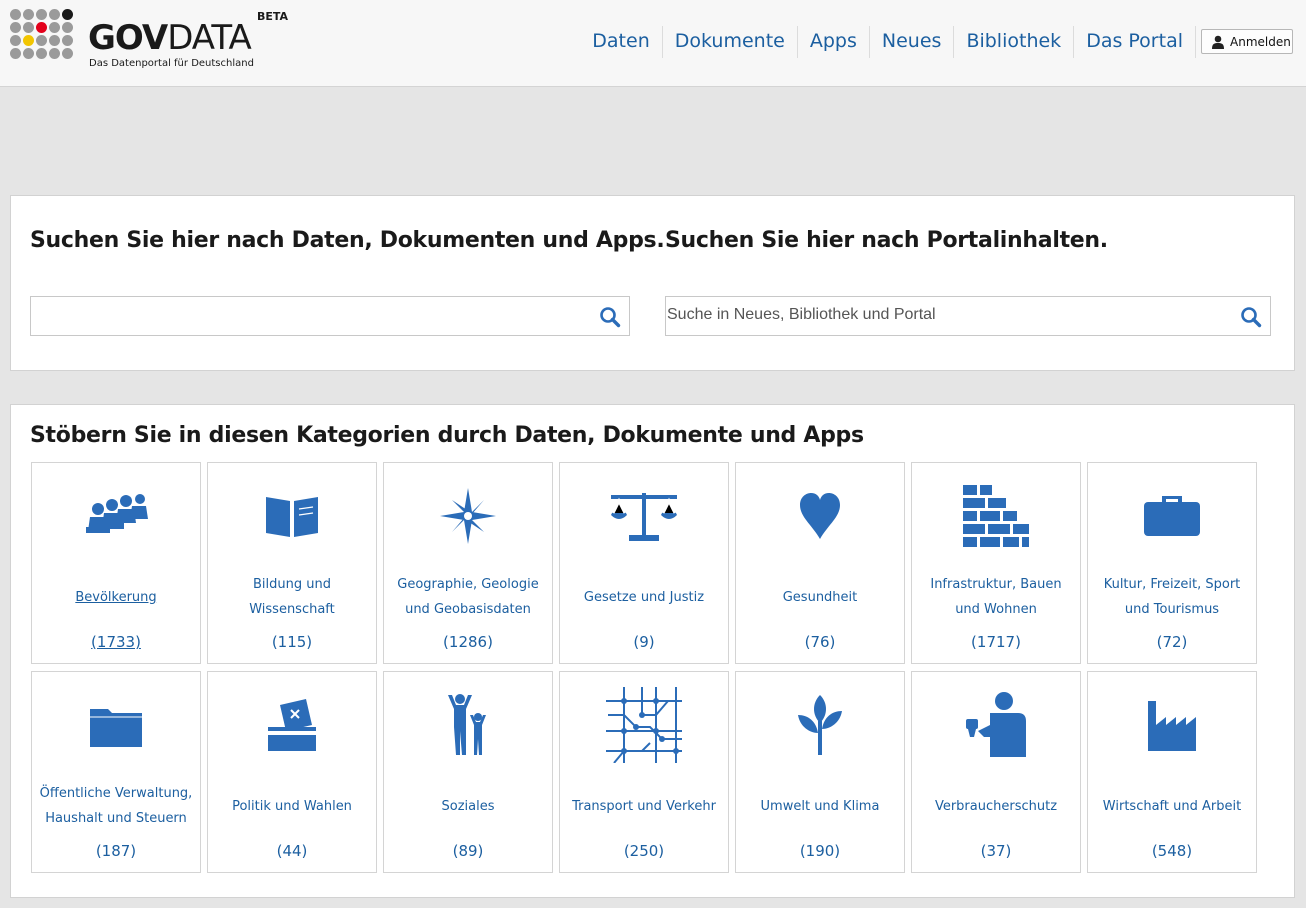 Image resolution: width=1306 pixels, height=908 pixels. Describe the element at coordinates (834, 42) in the screenshot. I see `nav-apps: Apps` at that location.